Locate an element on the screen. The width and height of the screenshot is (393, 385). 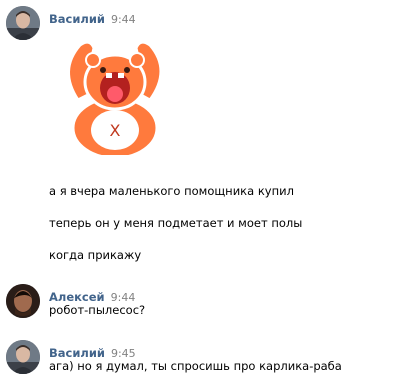
message-text: теперь он у меня подметает и моет полы is located at coordinates (176, 223).